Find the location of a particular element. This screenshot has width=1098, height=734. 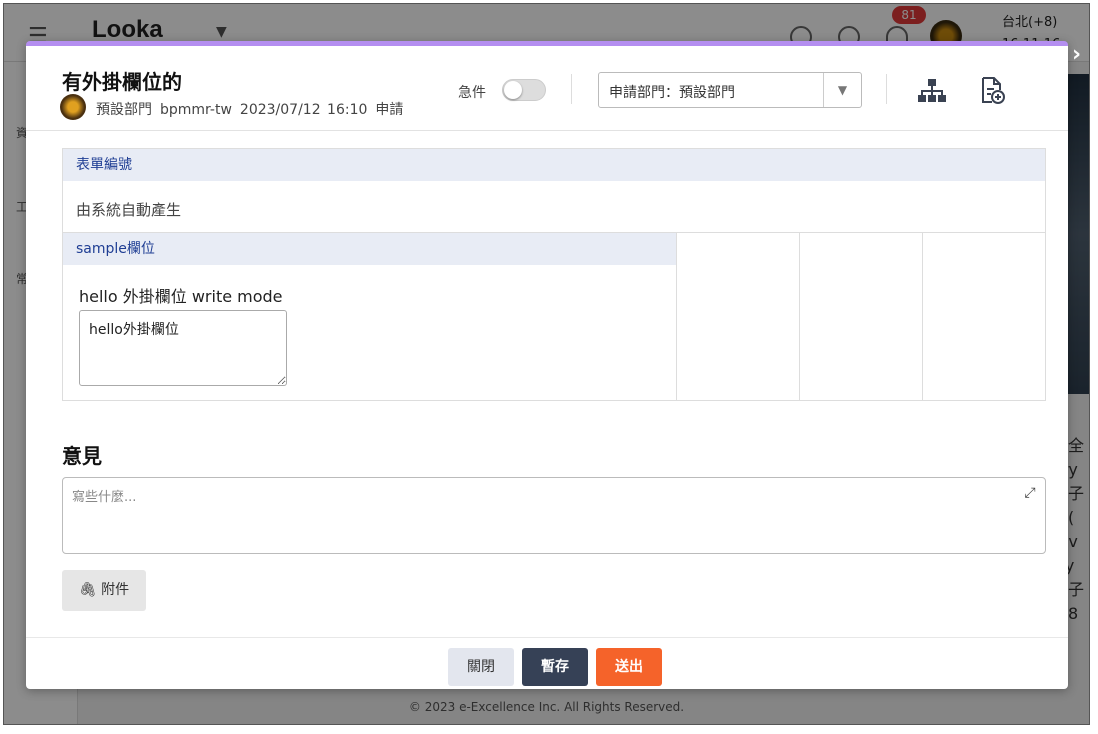

opinion-heading: 意見 is located at coordinates (82, 456).